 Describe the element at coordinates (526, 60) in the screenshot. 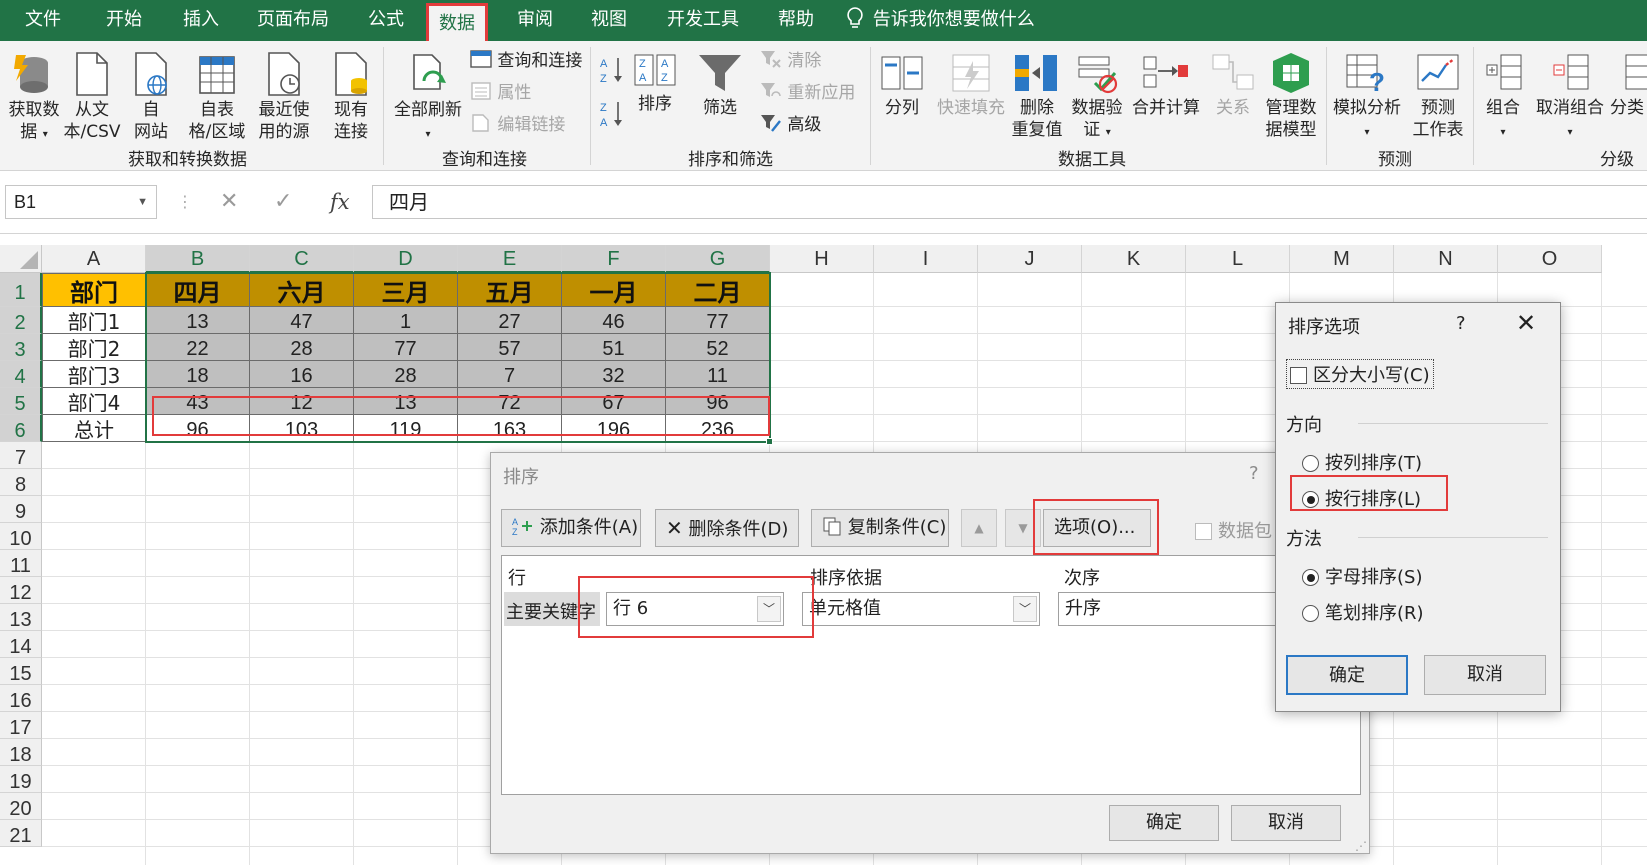

I see `queries-connections-button: 查询和连接` at that location.